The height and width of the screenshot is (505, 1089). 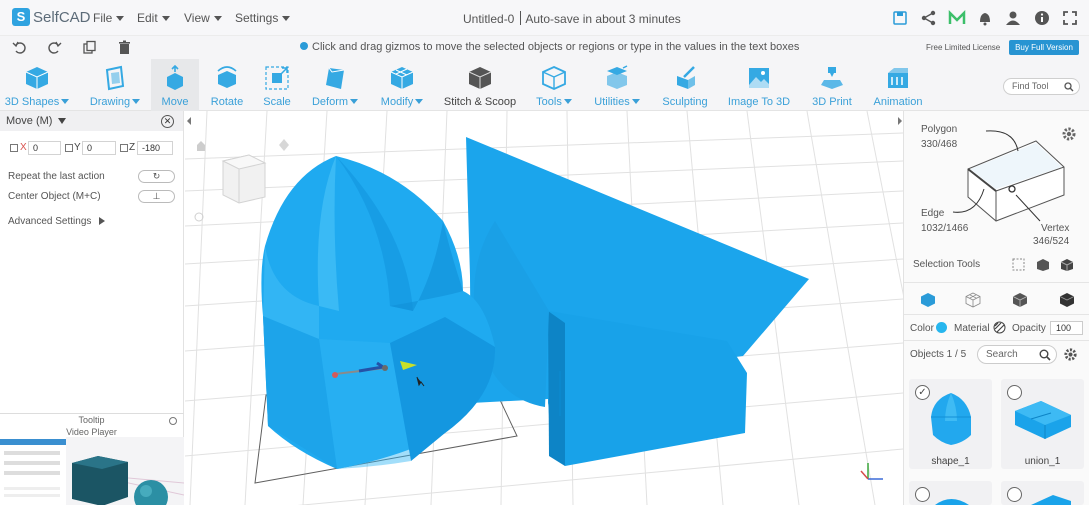 I want to click on light-icon, so click(x=284, y=145).